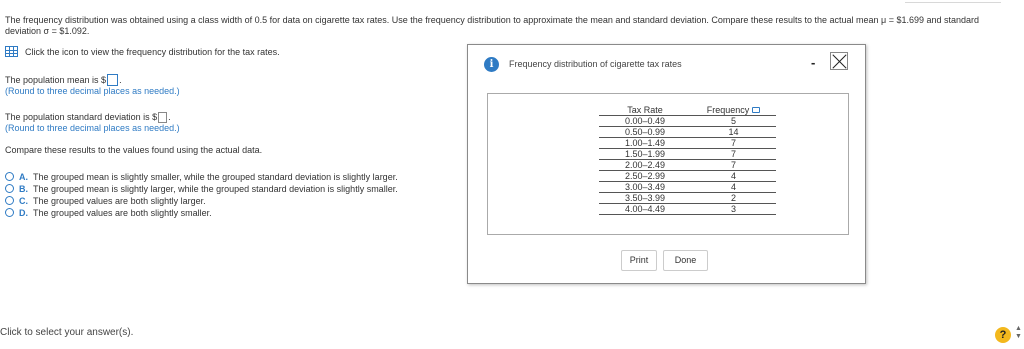  What do you see at coordinates (645, 176) in the screenshot?
I see `tax-rate-cell: 2.50–2.99` at bounding box center [645, 176].